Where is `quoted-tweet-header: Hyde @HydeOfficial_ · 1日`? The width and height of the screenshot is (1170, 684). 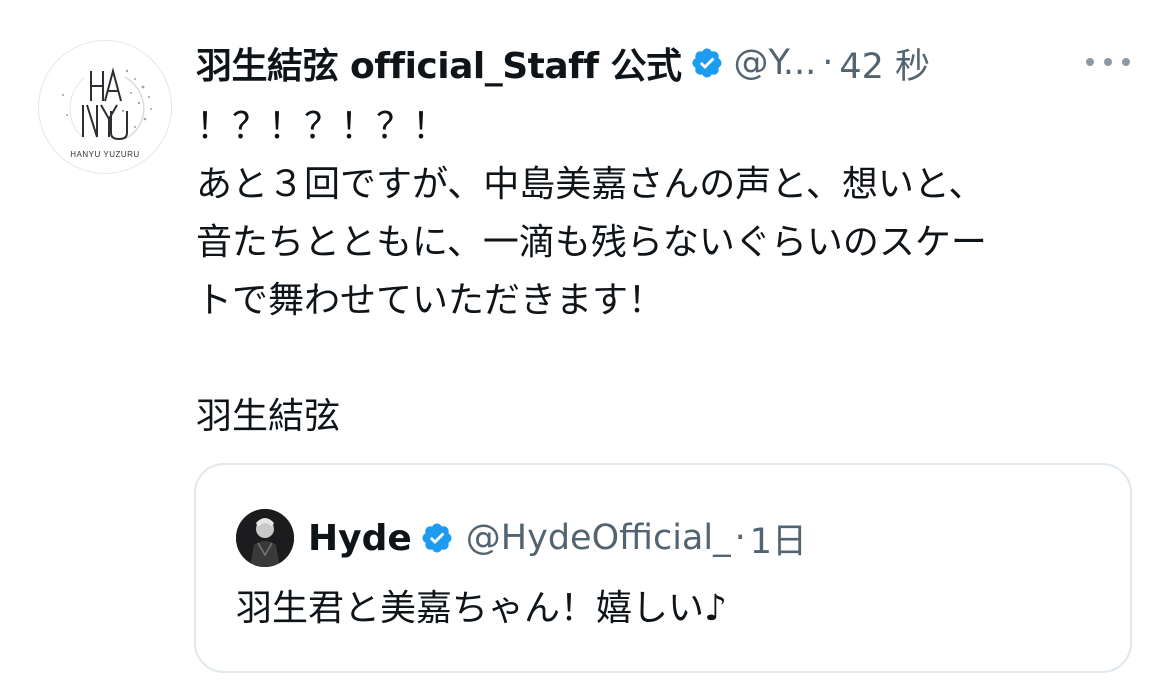
quoted-tweet-header: Hyde @HydeOfficial_ · 1日 is located at coordinates (557, 538).